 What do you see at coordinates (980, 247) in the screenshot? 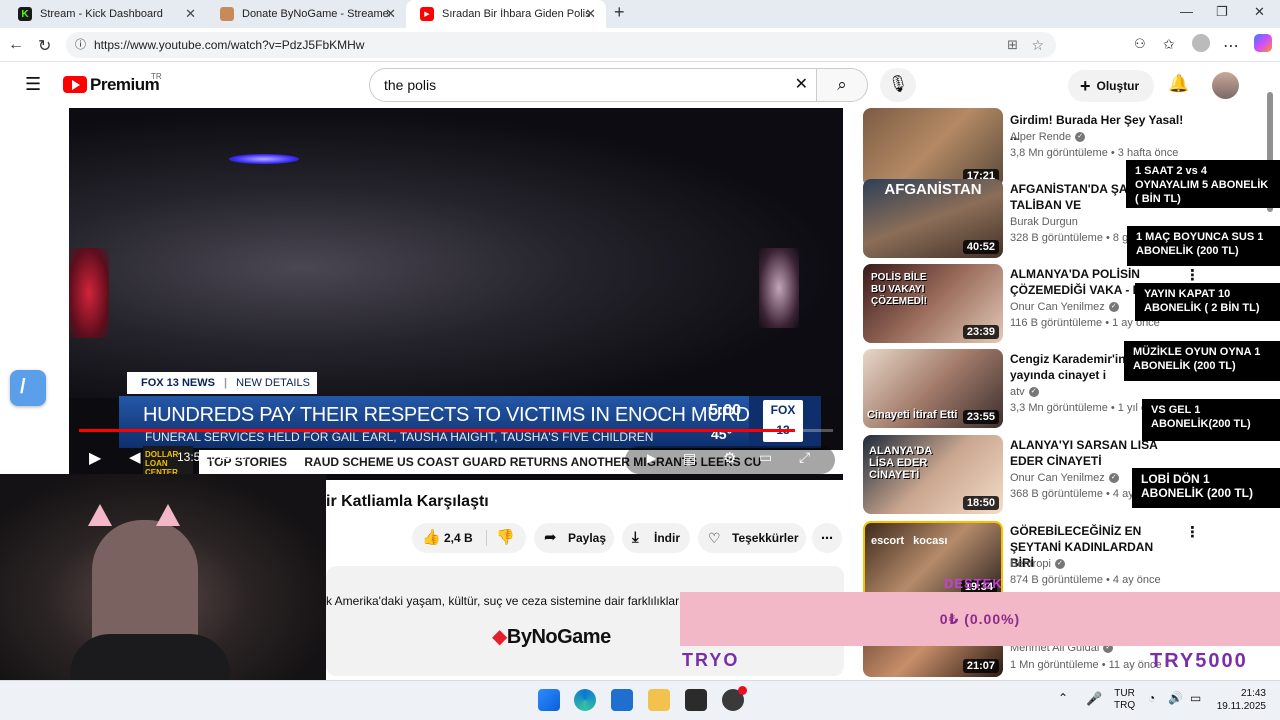
I see `duration-badge: 40:52` at bounding box center [980, 247].